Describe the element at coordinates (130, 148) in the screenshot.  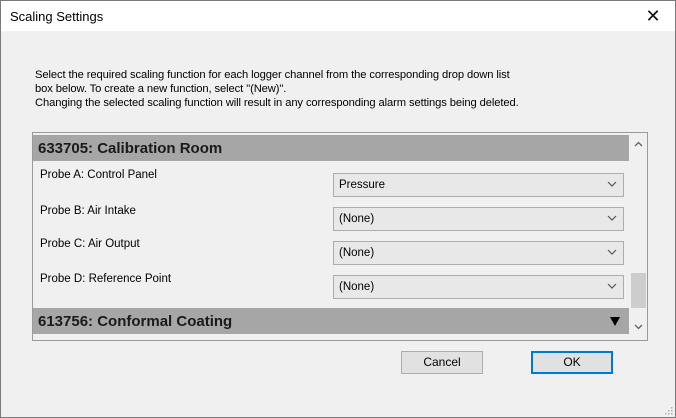
I see `group-title: 633705: Calibration Room` at that location.